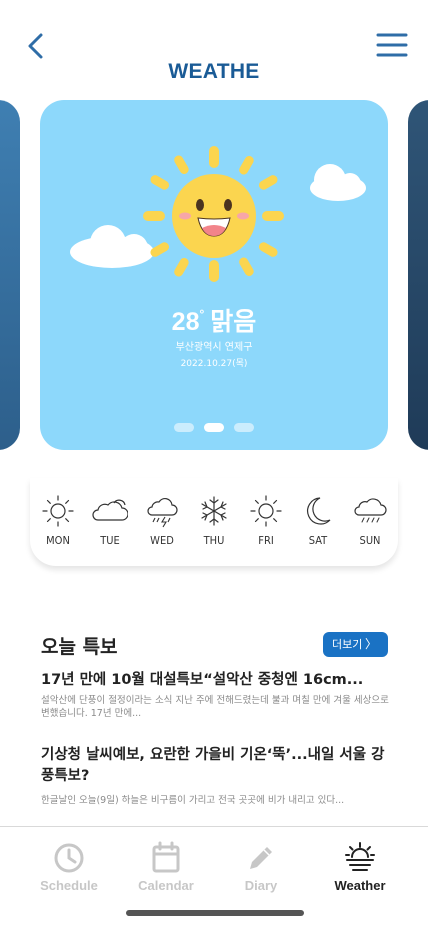 This screenshot has height=926, width=428. What do you see at coordinates (213, 765) in the screenshot?
I see `news-headline: 기상청 날씨예보, 요란한 가을비 기온‘뚝’...내일 서울 강풍특보?` at bounding box center [213, 765].